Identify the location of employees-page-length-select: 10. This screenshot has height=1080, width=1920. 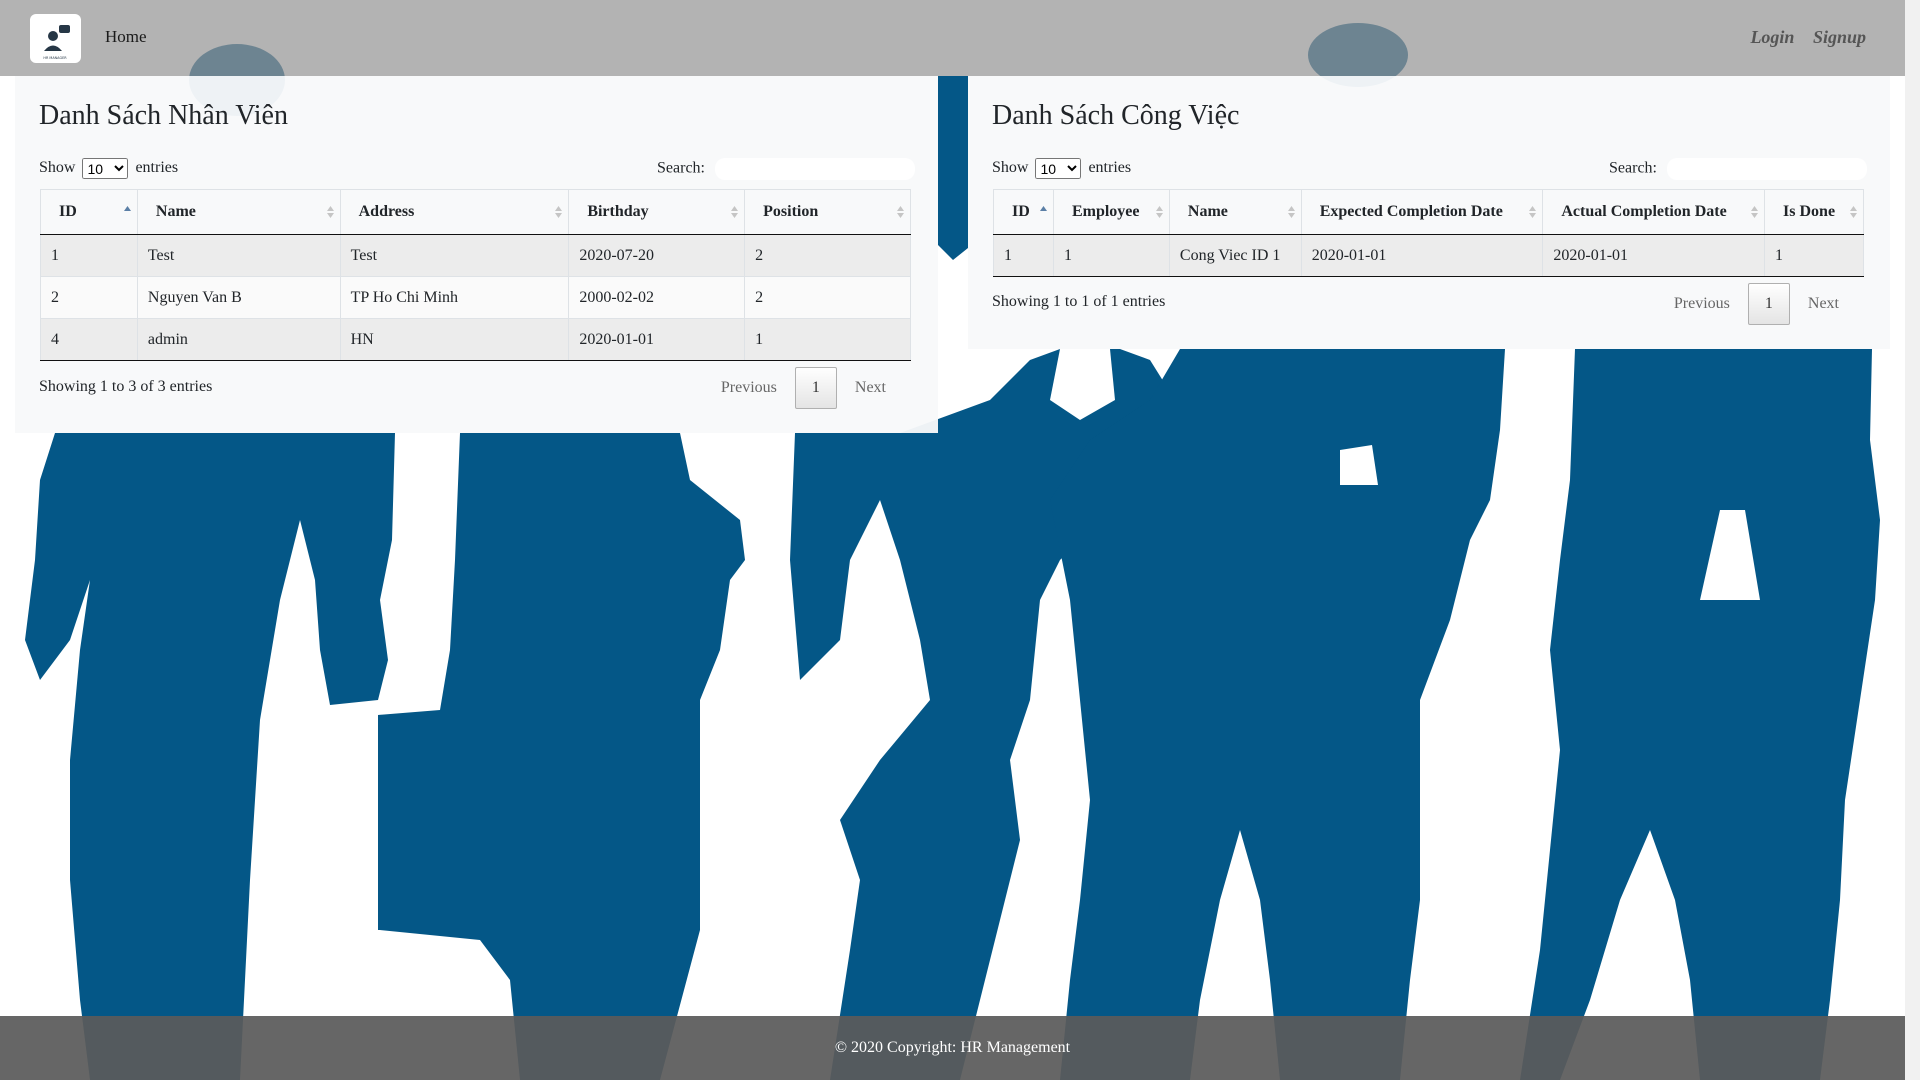
(105, 168).